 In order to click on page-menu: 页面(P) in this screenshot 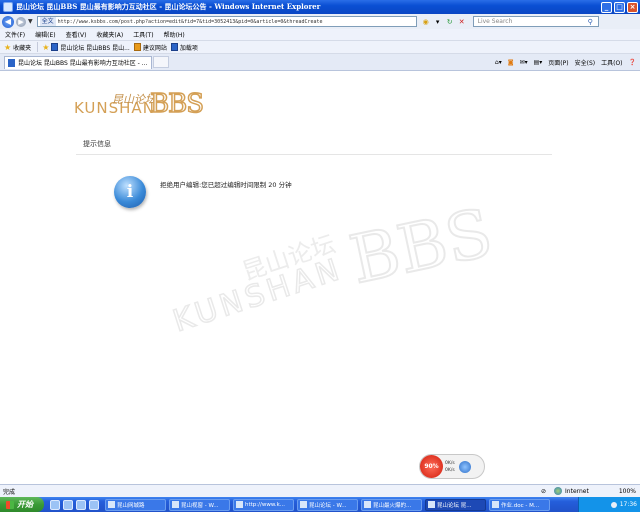, I will do `click(558, 62)`.